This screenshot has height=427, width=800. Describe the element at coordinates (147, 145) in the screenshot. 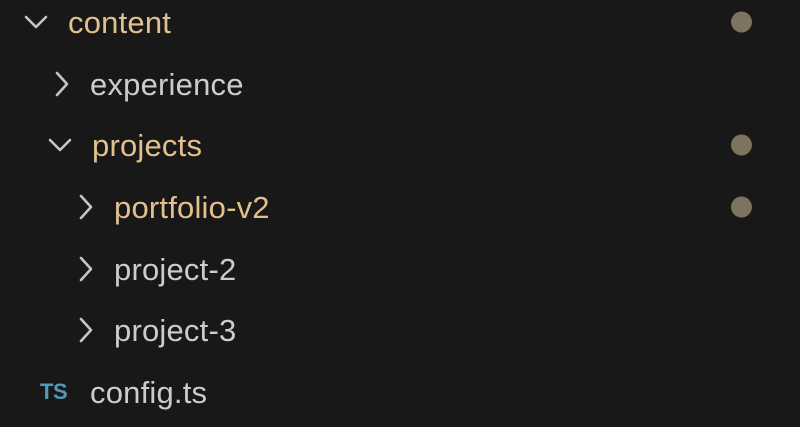

I see `folder-label: projects` at that location.